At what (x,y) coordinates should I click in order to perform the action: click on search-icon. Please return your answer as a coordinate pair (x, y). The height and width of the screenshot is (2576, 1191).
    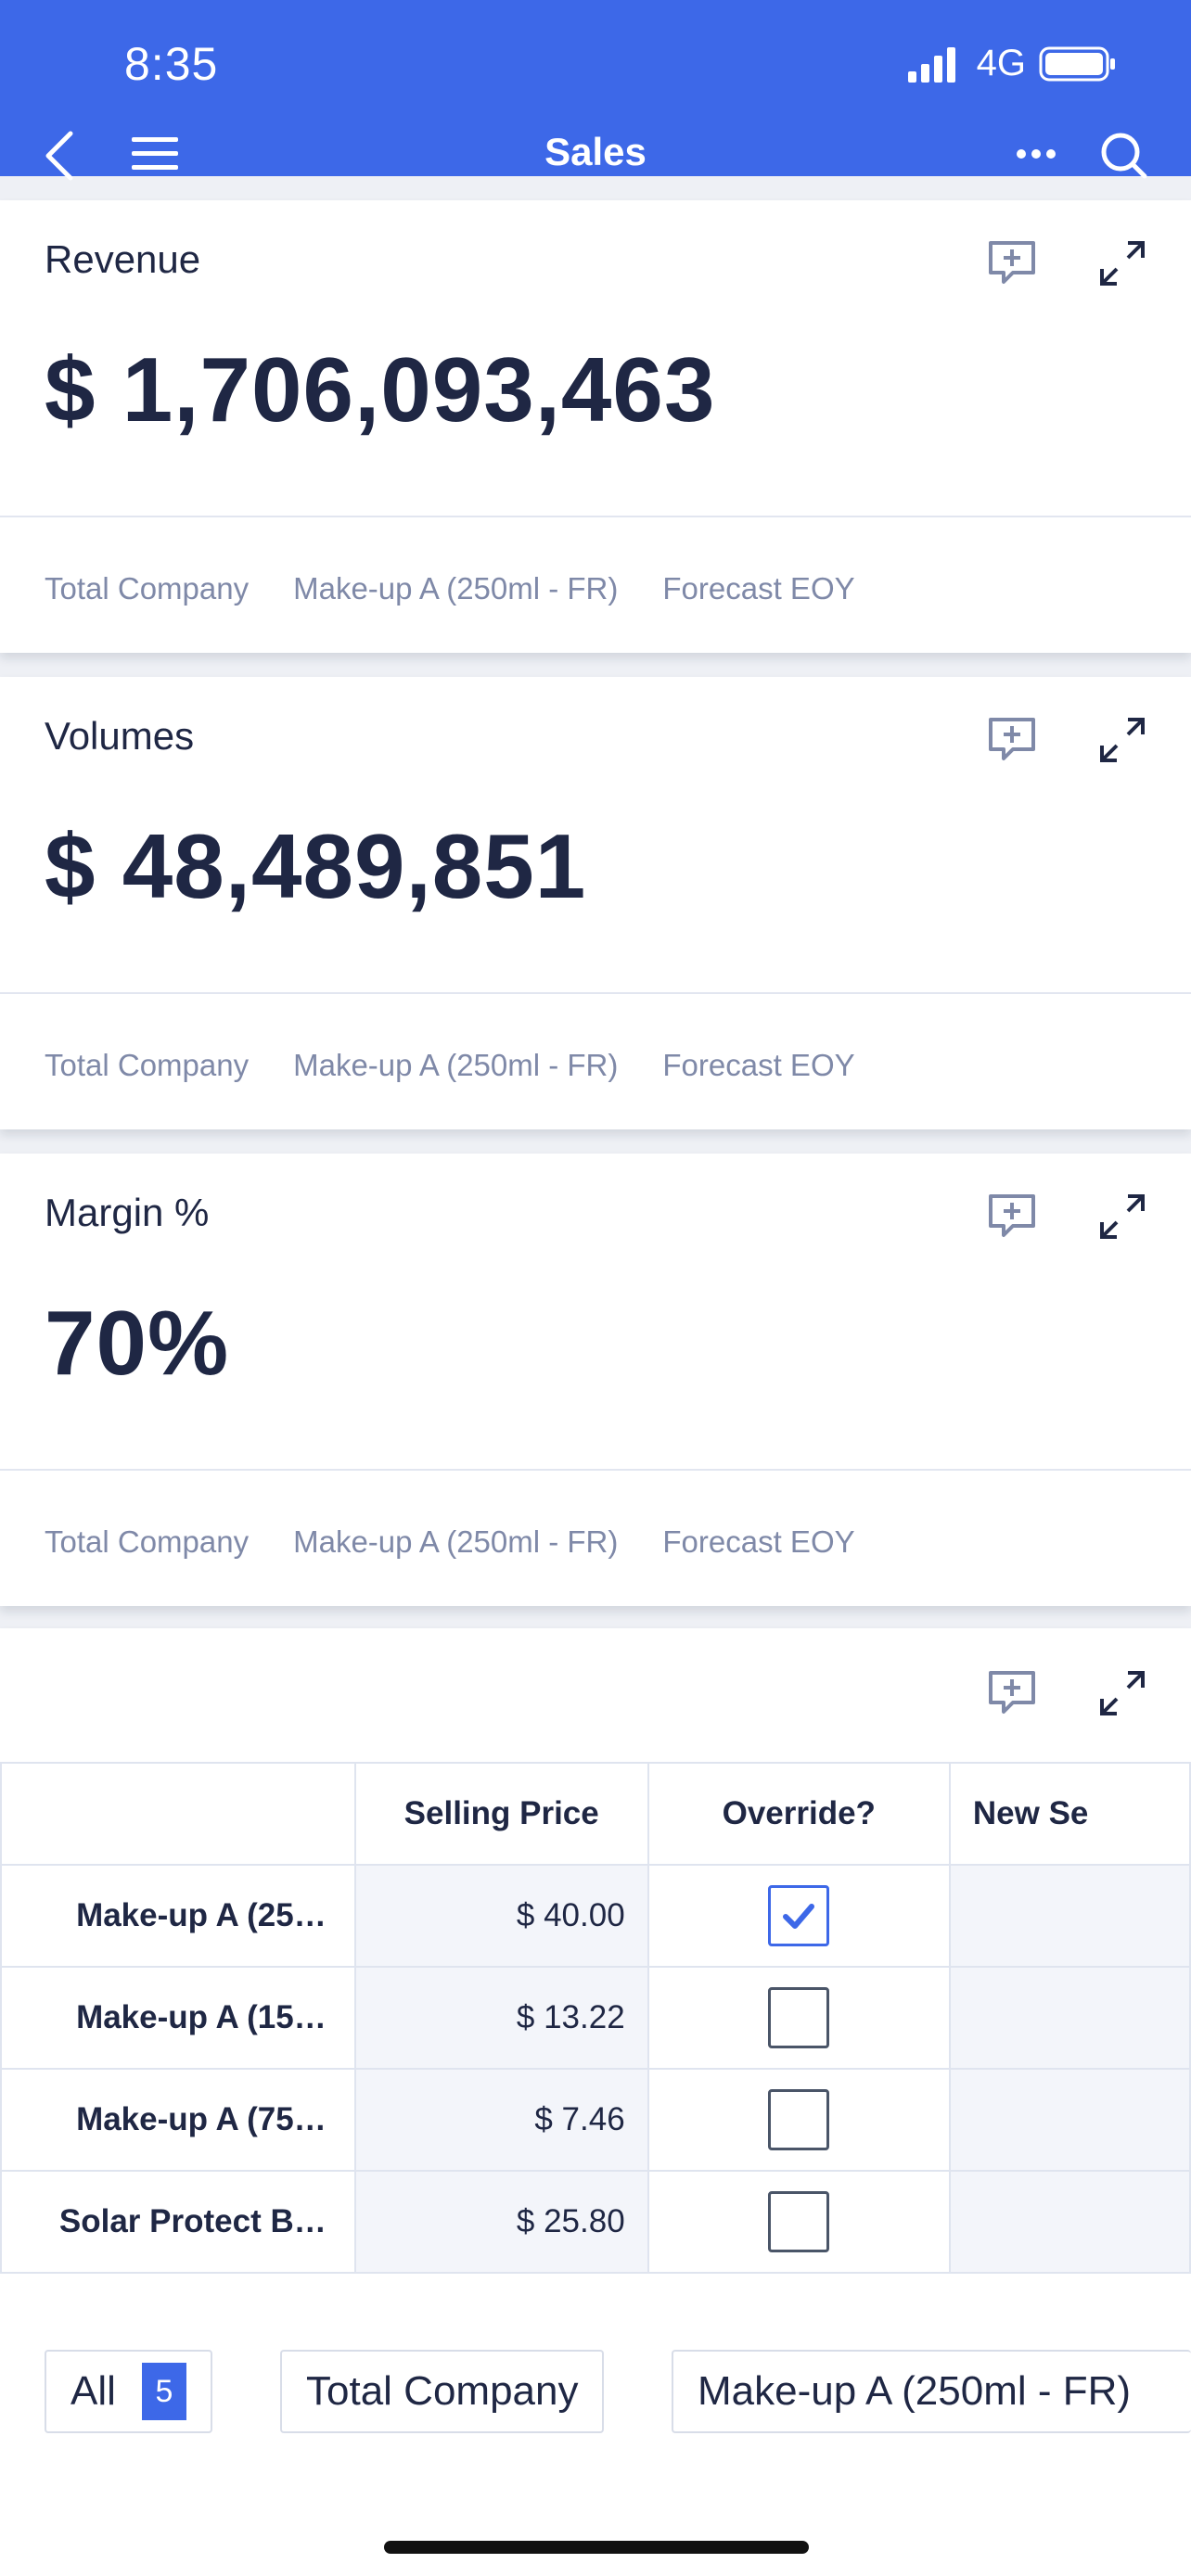
    Looking at the image, I should click on (1124, 156).